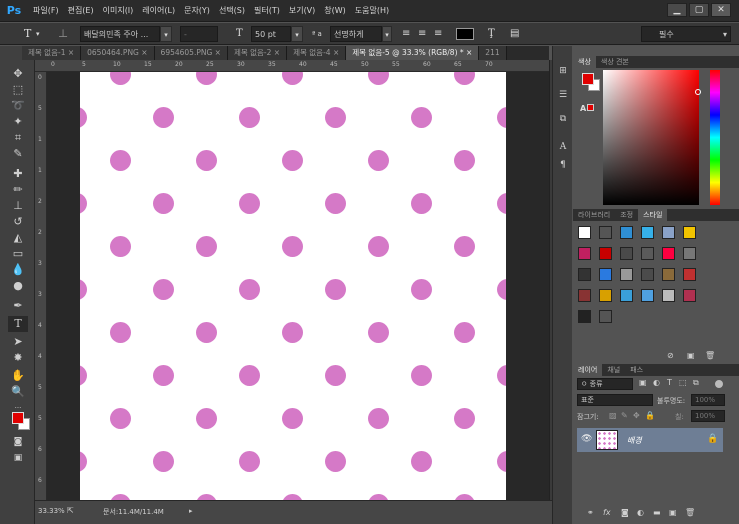 The height and width of the screenshot is (524, 739). What do you see at coordinates (18, 270) in the screenshot?
I see `blur-tool-icon: 💧` at bounding box center [18, 270].